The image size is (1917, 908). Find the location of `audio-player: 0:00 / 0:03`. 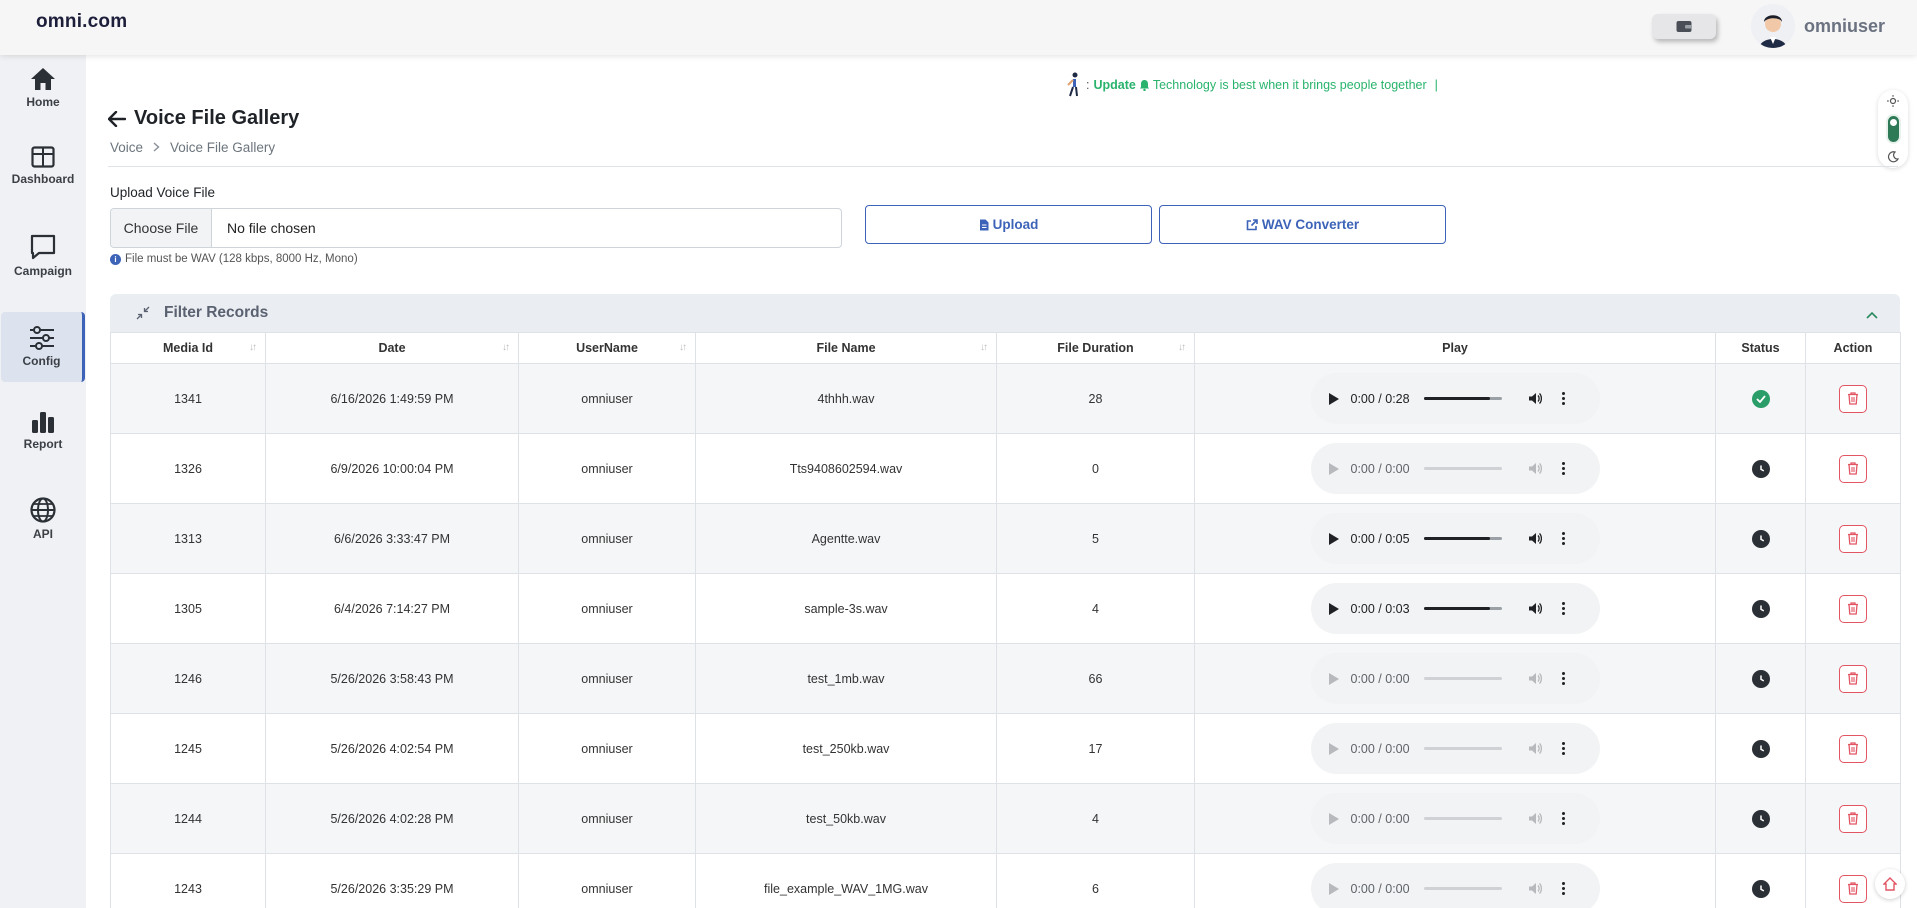

audio-player: 0:00 / 0:03 is located at coordinates (1455, 608).